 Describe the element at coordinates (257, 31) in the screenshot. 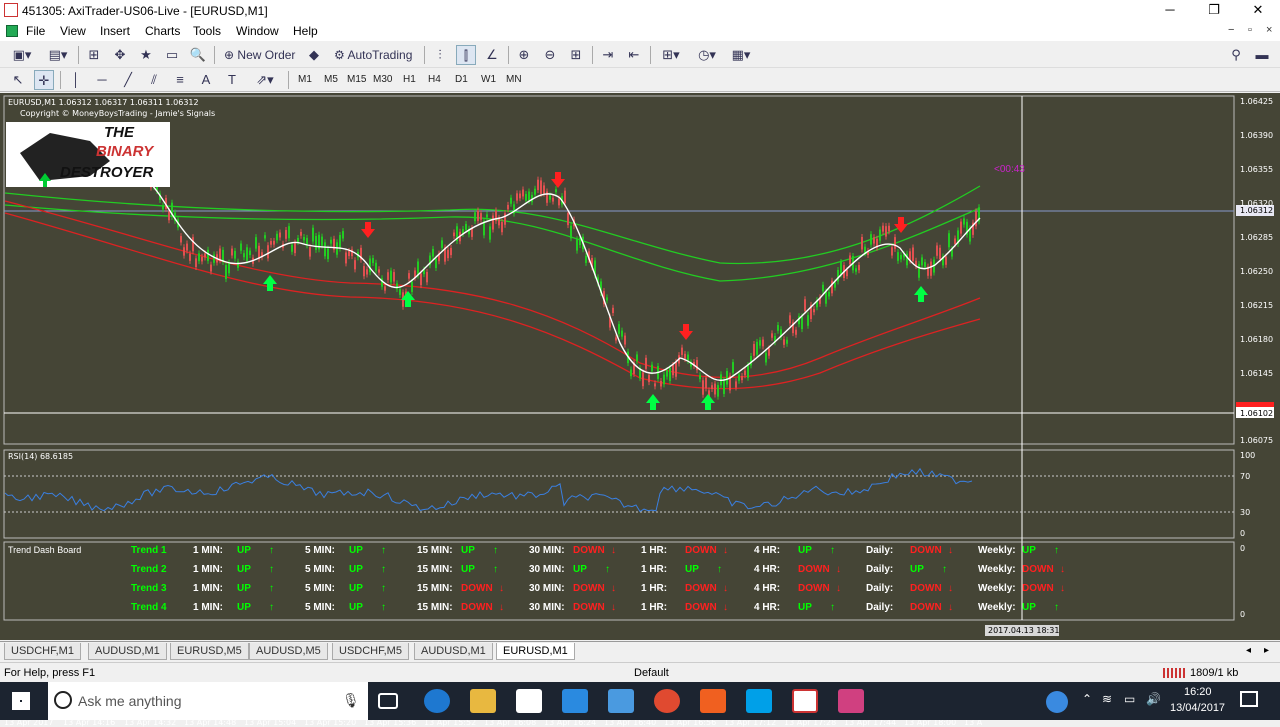

I see `menu-window: Window` at that location.